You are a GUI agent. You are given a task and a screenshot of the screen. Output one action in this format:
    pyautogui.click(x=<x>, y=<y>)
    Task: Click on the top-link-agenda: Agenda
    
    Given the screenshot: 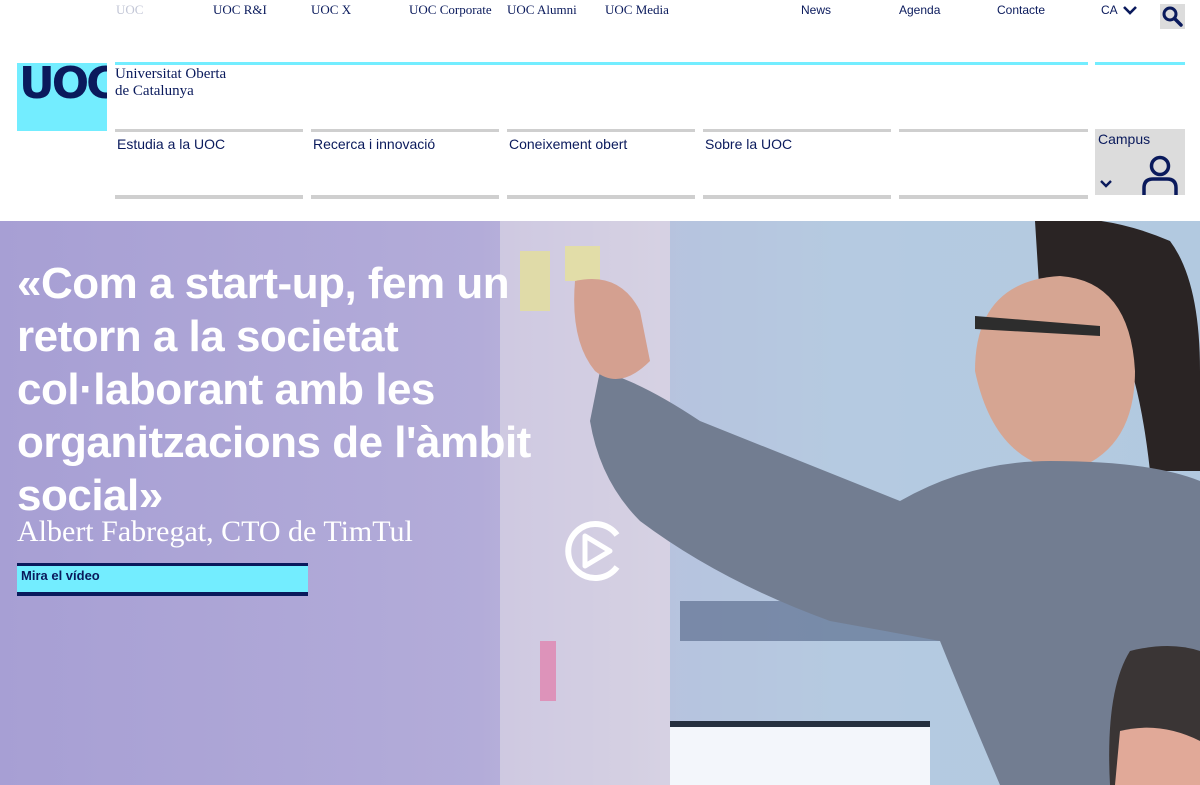 What is the action you would take?
    pyautogui.click(x=919, y=10)
    